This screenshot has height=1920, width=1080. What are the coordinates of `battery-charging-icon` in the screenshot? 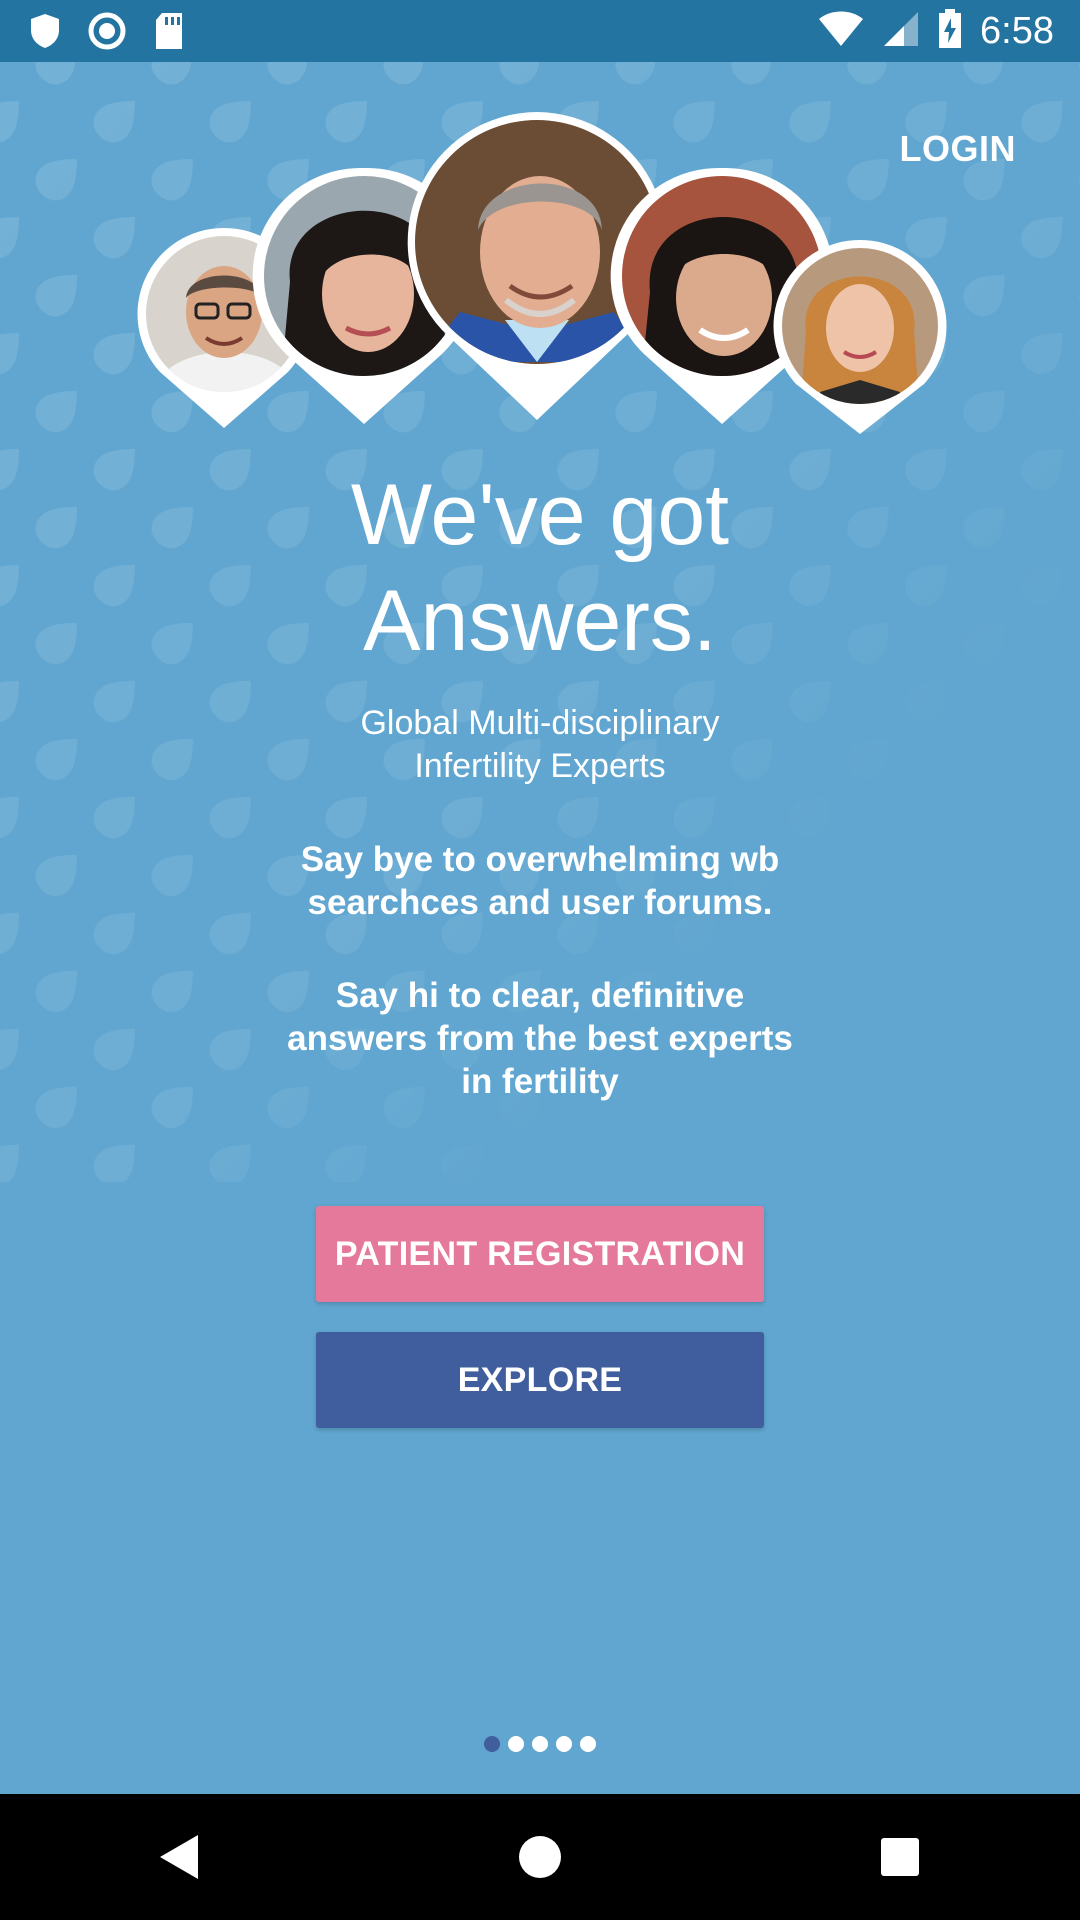 It's located at (950, 31).